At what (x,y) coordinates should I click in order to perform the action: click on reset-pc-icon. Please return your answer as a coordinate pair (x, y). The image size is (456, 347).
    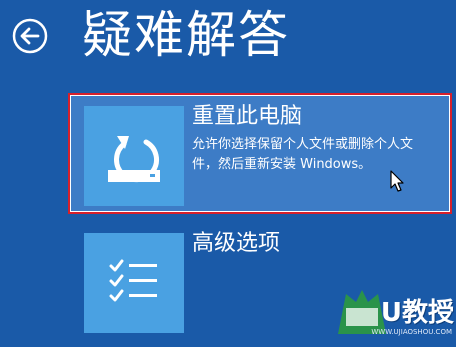
    Looking at the image, I should click on (134, 159).